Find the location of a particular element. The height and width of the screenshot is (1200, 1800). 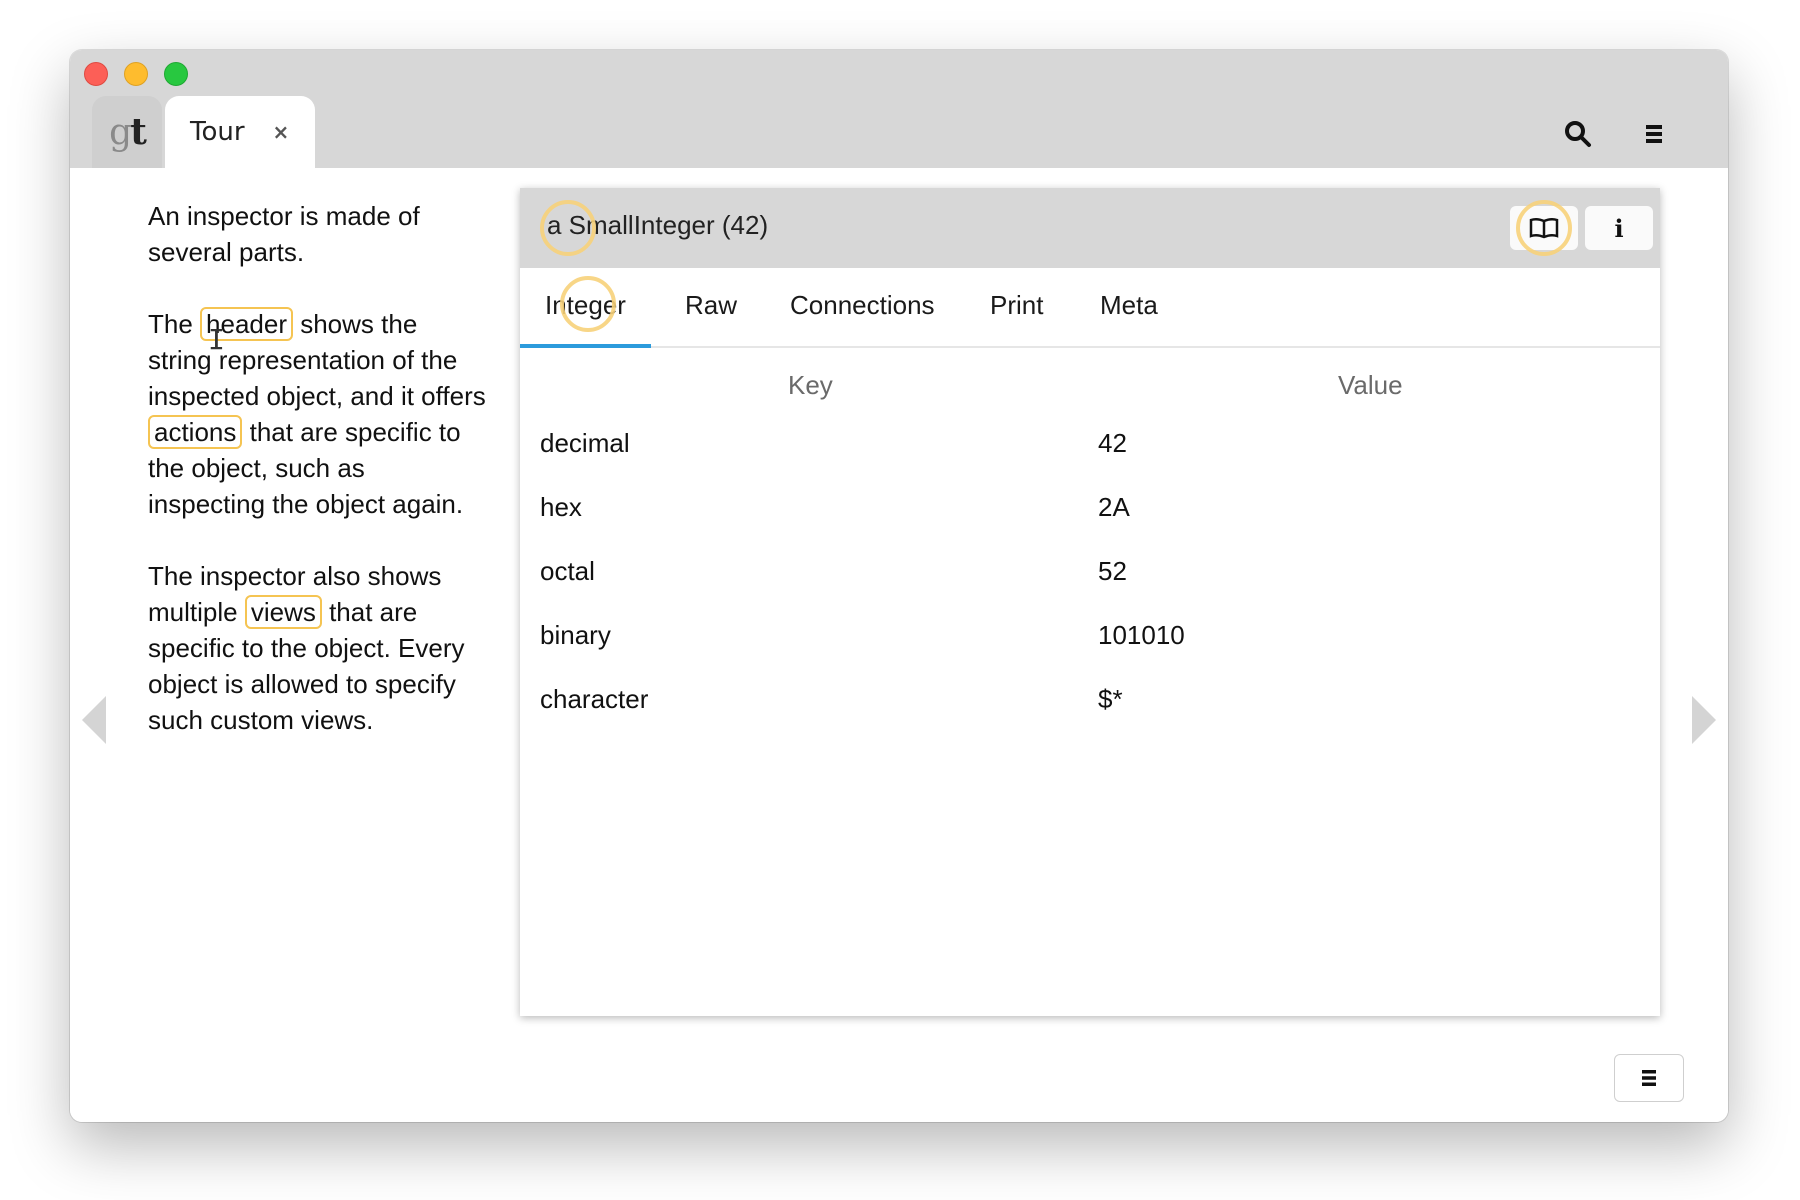

text-cursor-icon: I is located at coordinates (216, 339).